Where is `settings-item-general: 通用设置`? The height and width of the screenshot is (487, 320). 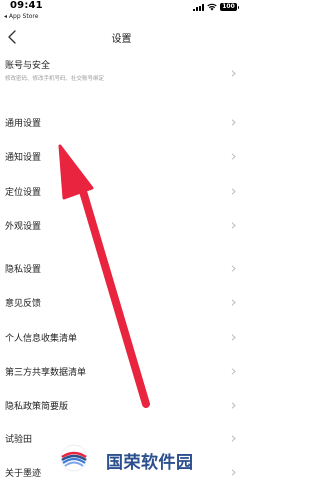
settings-item-general: 通用设置 is located at coordinates (121, 122).